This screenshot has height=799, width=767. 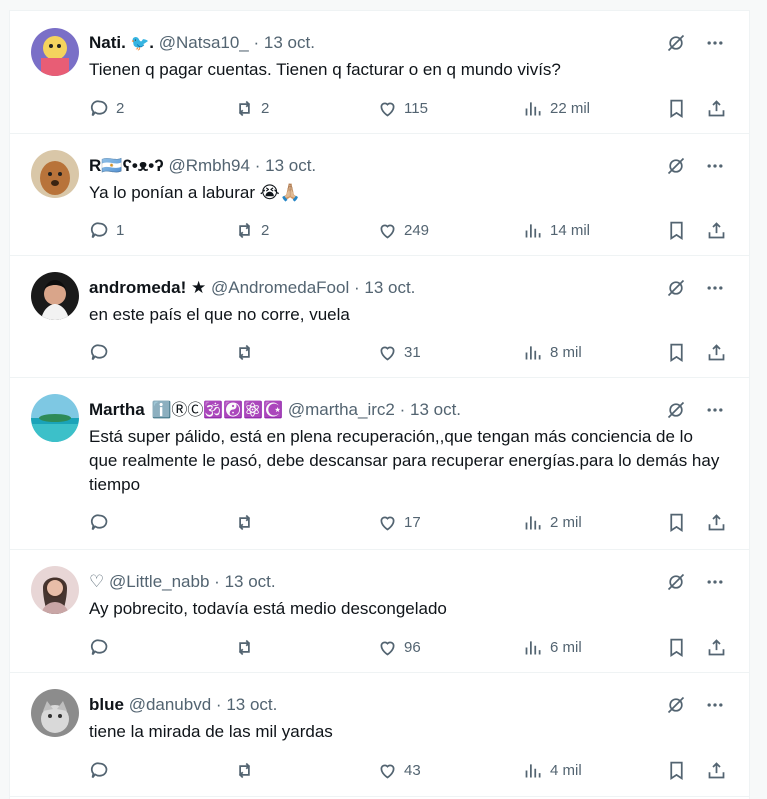 I want to click on views-count: 22 mil, so click(x=570, y=108).